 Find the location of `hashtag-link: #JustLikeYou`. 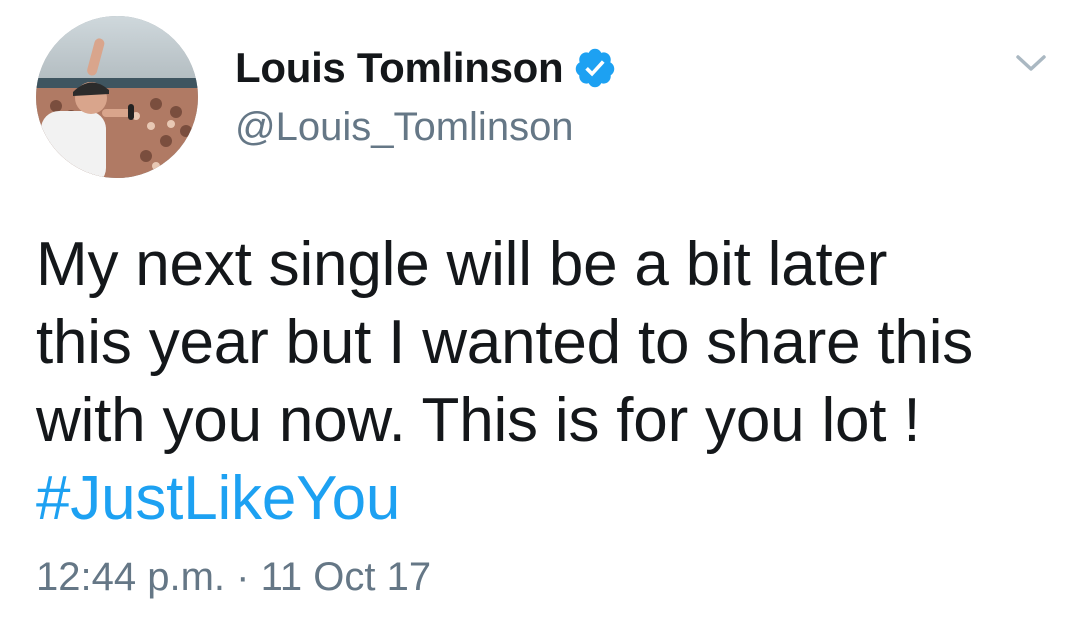

hashtag-link: #JustLikeYou is located at coordinates (546, 499).